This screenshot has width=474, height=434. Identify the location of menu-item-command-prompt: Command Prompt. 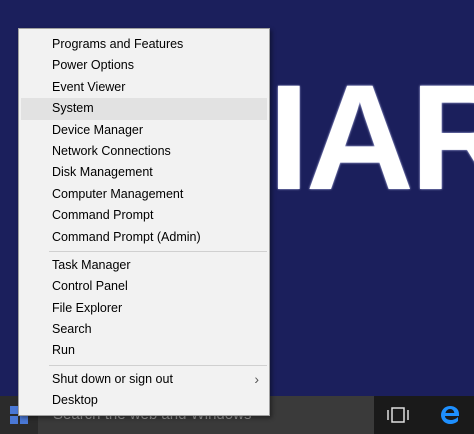
(144, 215).